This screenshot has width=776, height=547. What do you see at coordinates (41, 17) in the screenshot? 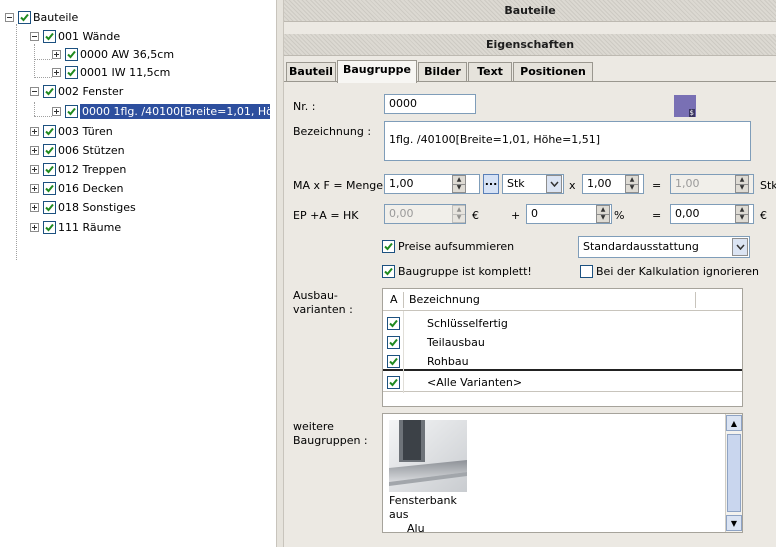
I see `tree-item-bauteile: Bauteile` at bounding box center [41, 17].